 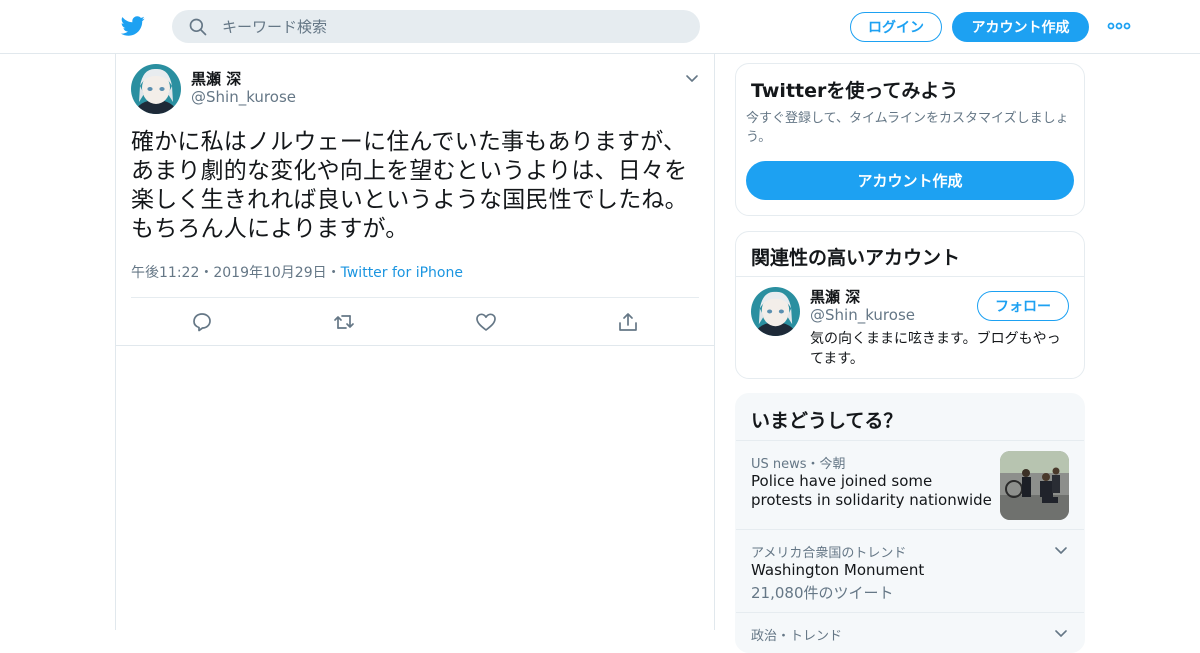 What do you see at coordinates (243, 97) in the screenshot?
I see `tweet-author-handle: @Shin_kurose` at bounding box center [243, 97].